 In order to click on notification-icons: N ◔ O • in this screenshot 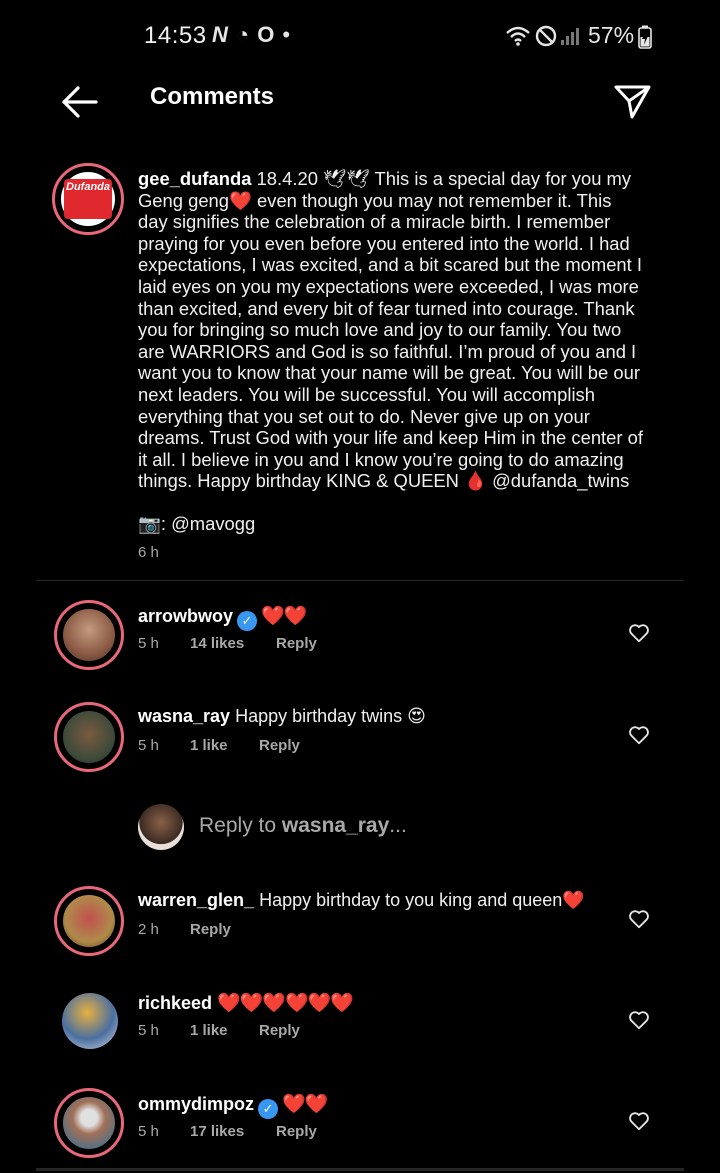, I will do `click(251, 35)`.